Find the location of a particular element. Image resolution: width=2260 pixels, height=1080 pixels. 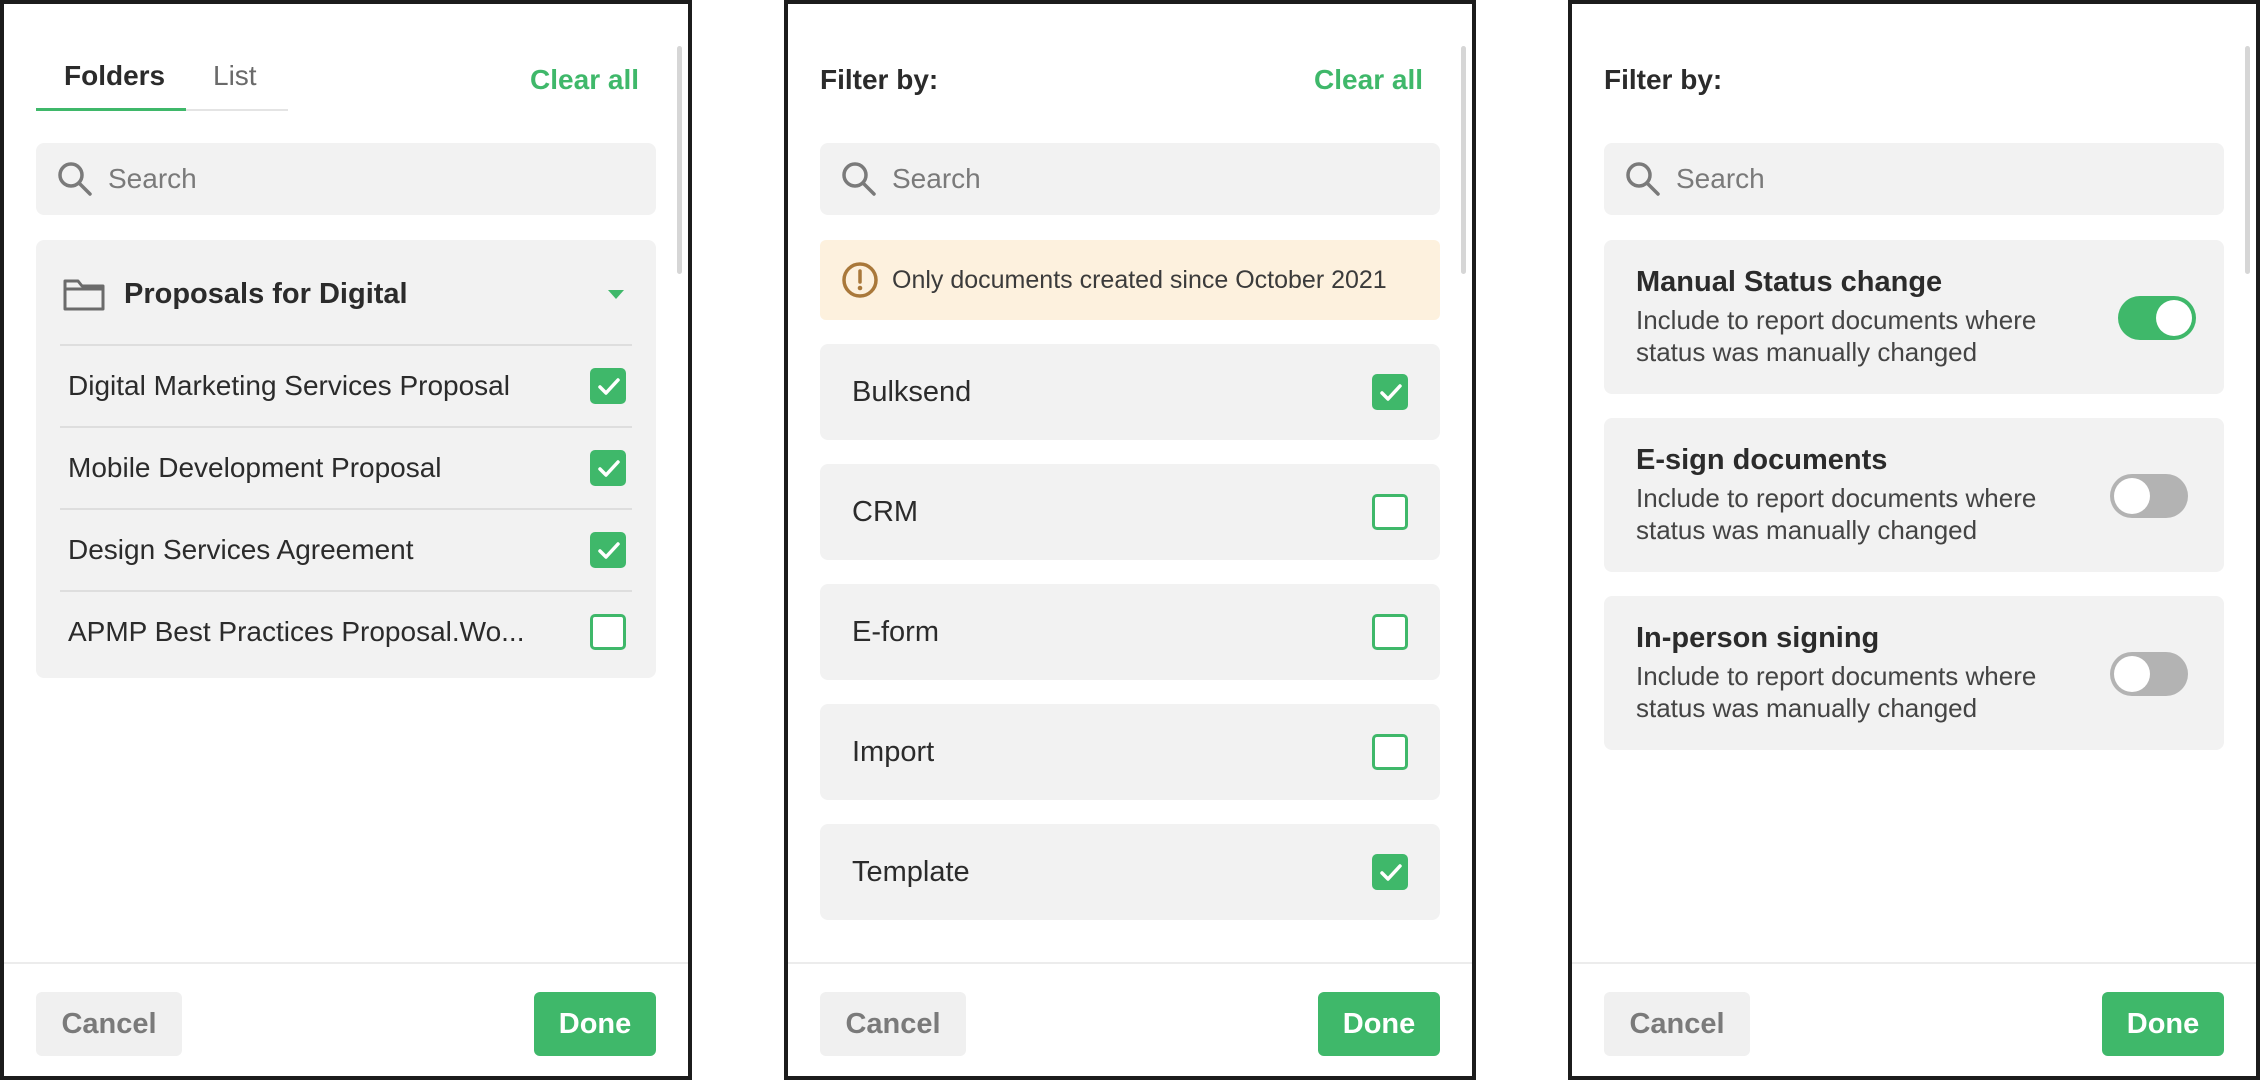

panel-header: Filter by: is located at coordinates (1914, 84).